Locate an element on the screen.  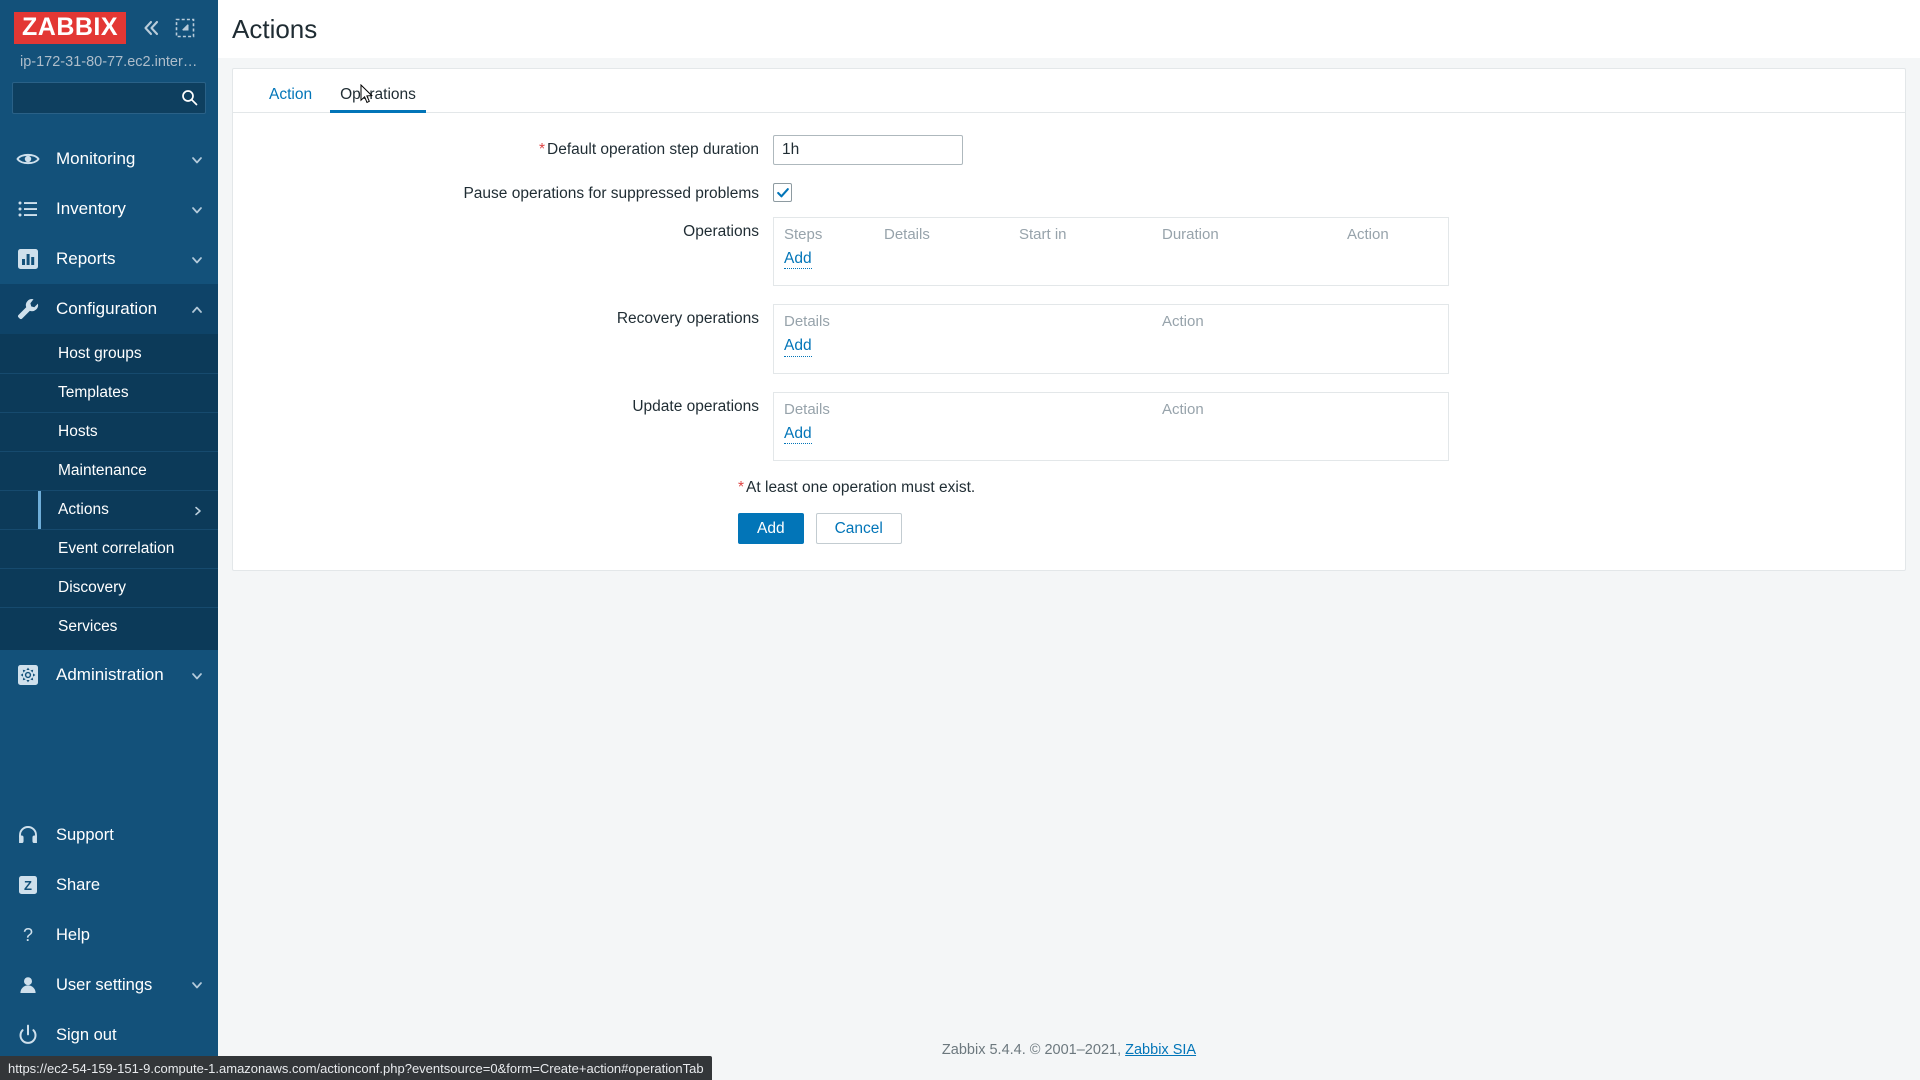
sidebar-item-discovery: Discovery is located at coordinates (109, 587).